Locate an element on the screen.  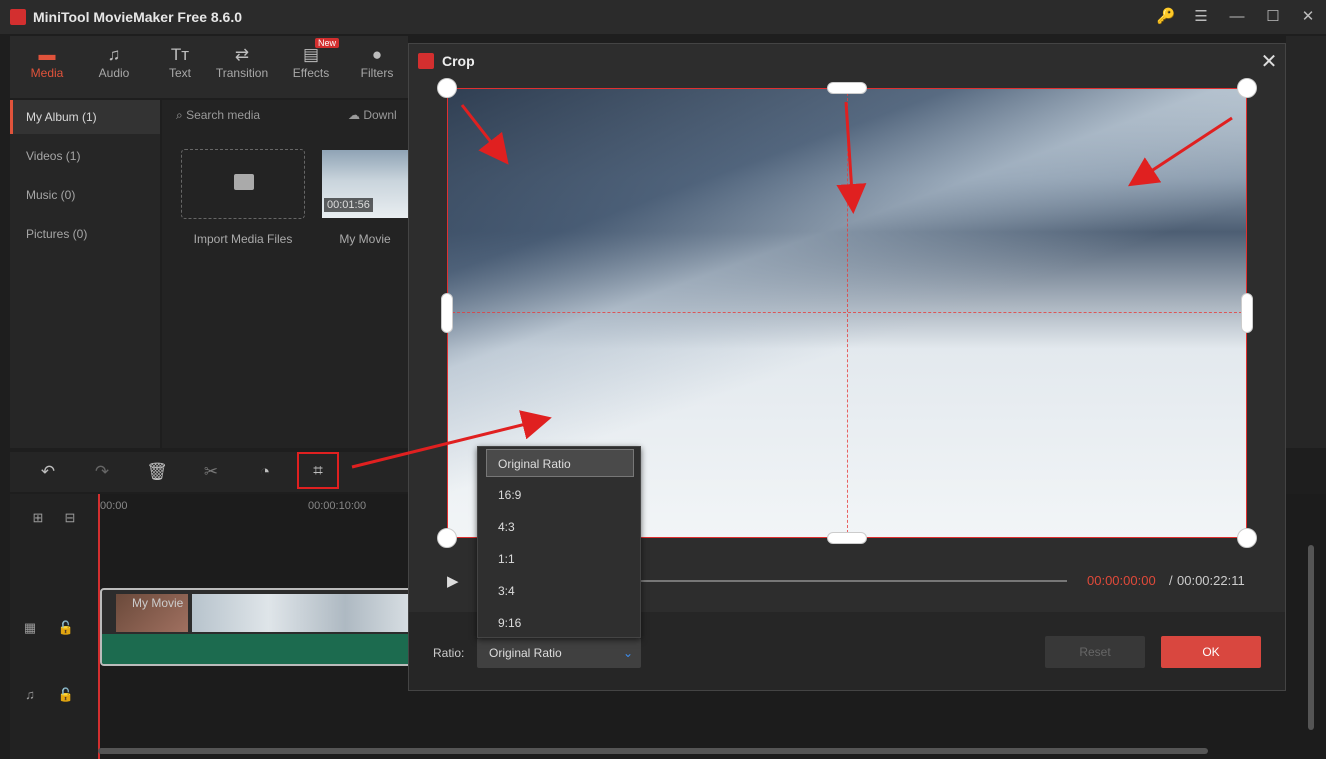
import-media-label: Import Media Files is located at coordinates (243, 239).